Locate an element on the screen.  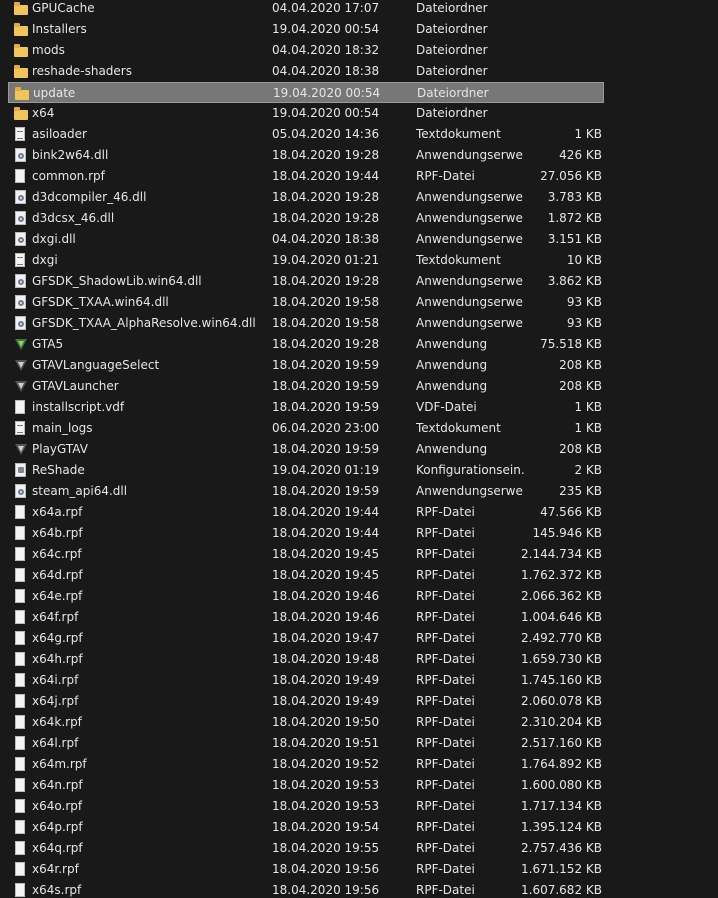
file-date-modified: 18.04.2020 19:47 is located at coordinates (326, 638).